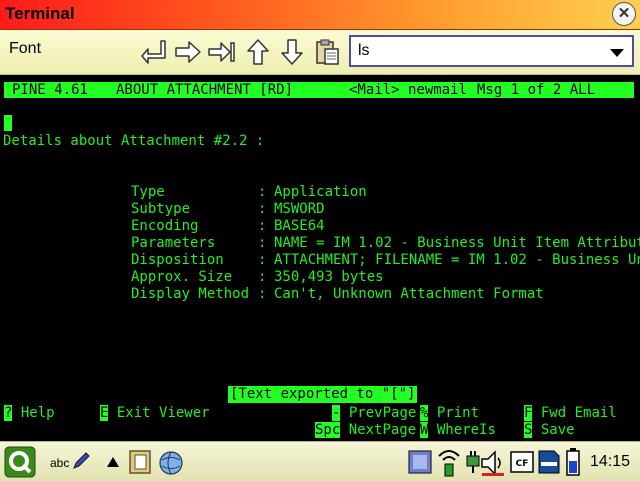 The width and height of the screenshot is (640, 481). What do you see at coordinates (328, 430) in the screenshot?
I see `cmd-key: Spc` at bounding box center [328, 430].